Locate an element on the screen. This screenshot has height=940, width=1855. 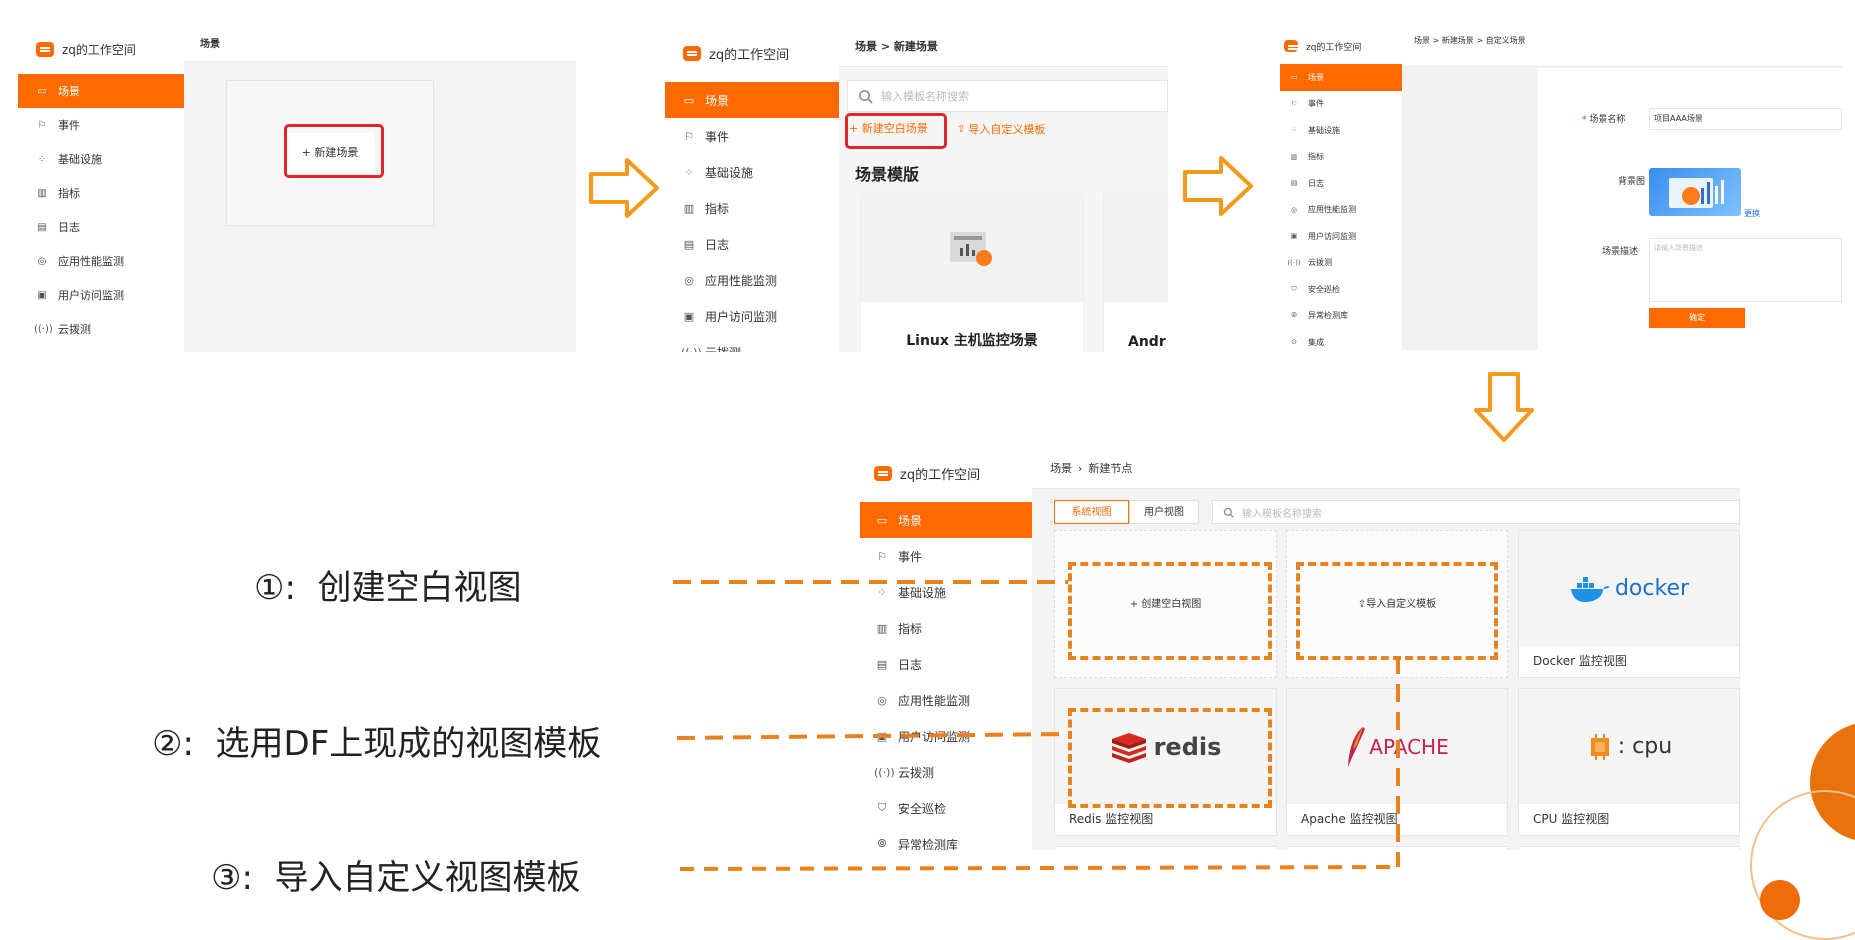
decorative-orange-dot is located at coordinates (1780, 900).